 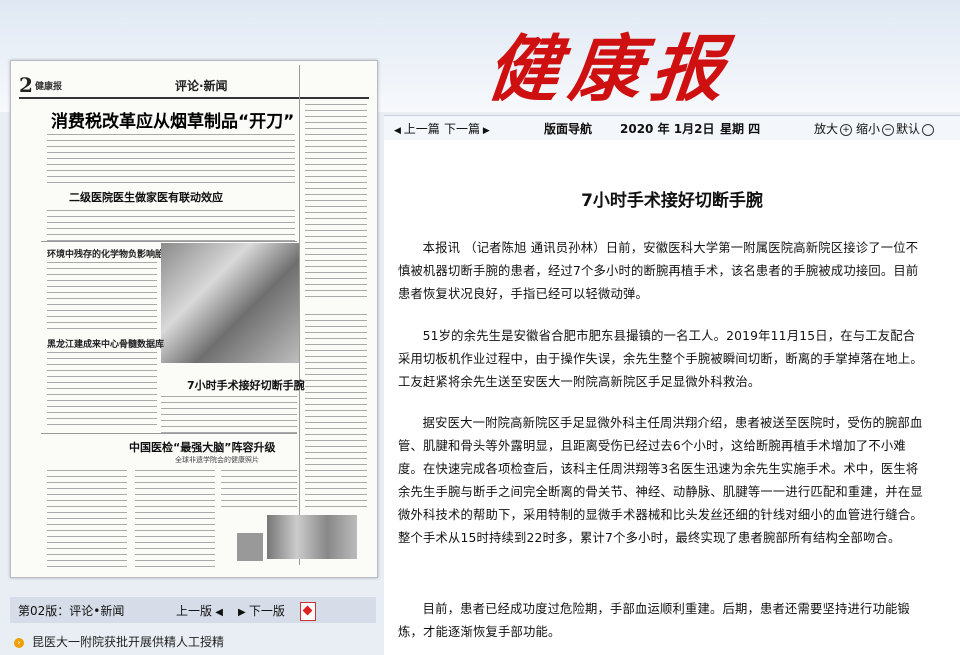 What do you see at coordinates (246, 385) in the screenshot?
I see `paper-headline-link: 7小时手术接好切断手腕` at bounding box center [246, 385].